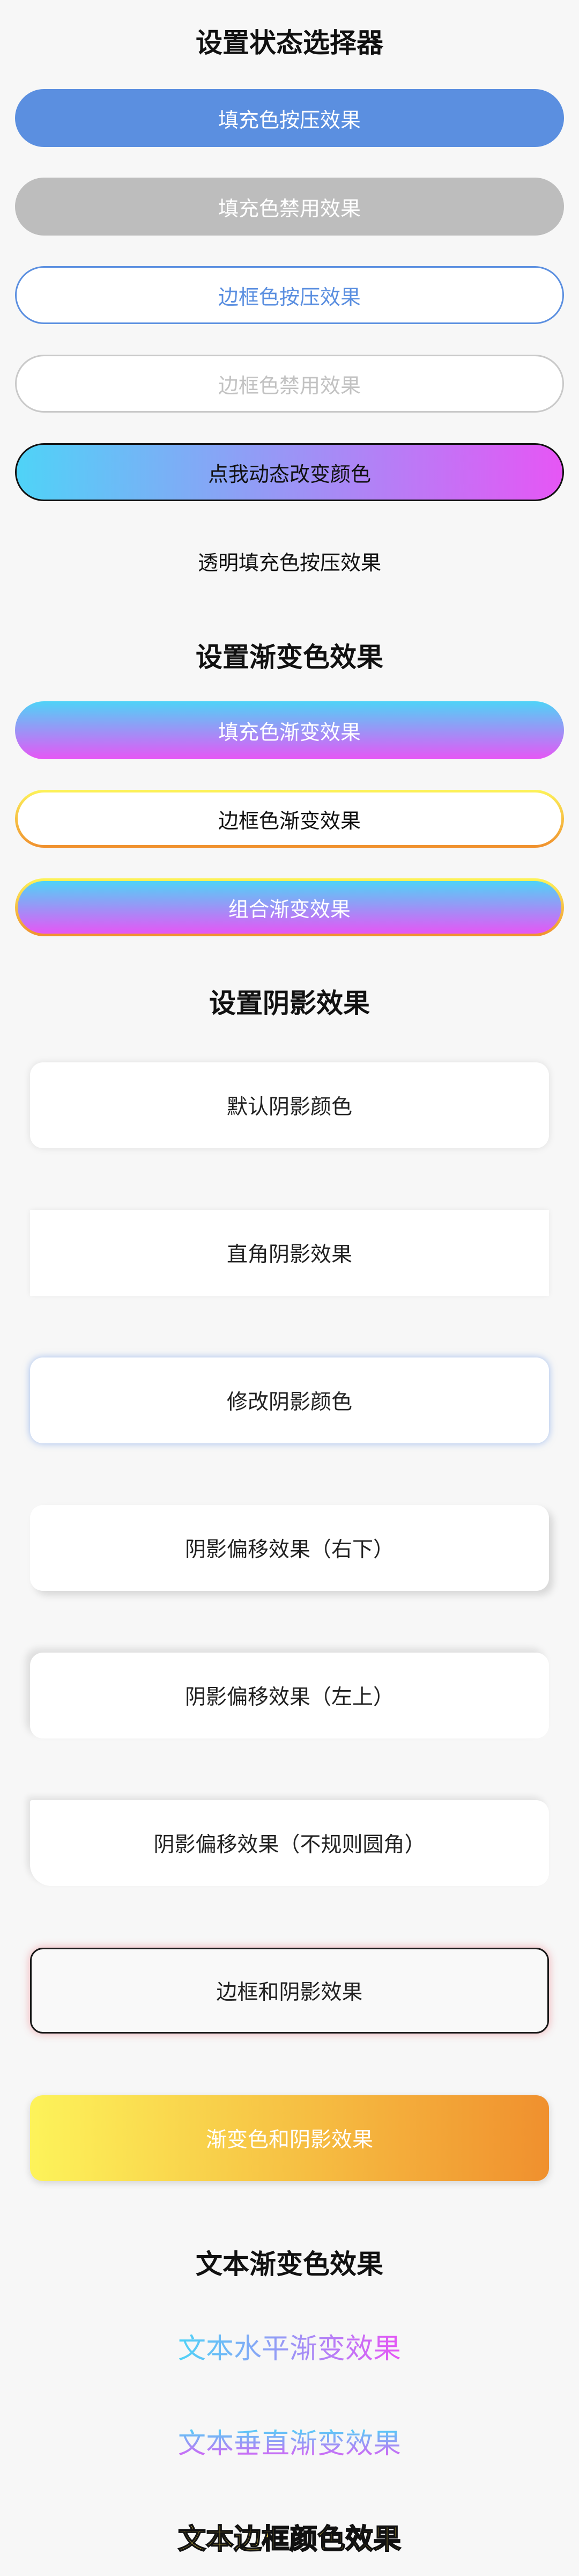 The height and width of the screenshot is (2576, 579). What do you see at coordinates (289, 1991) in the screenshot?
I see `border-and-shadow-card: 边框和阴影效果` at bounding box center [289, 1991].